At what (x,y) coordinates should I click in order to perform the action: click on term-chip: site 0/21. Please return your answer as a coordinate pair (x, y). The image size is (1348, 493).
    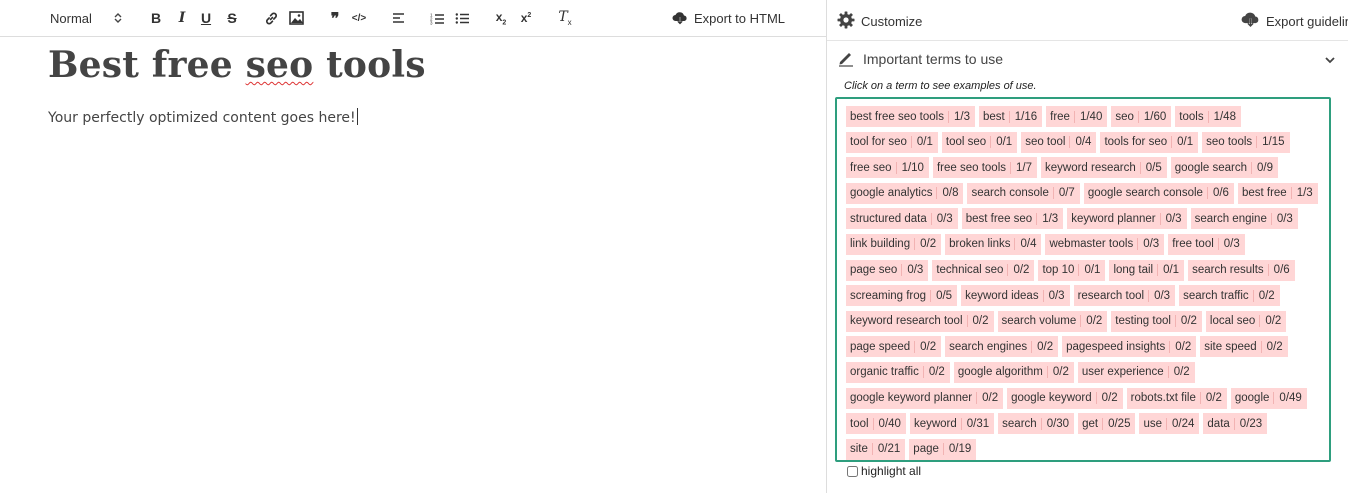
    Looking at the image, I should click on (876, 449).